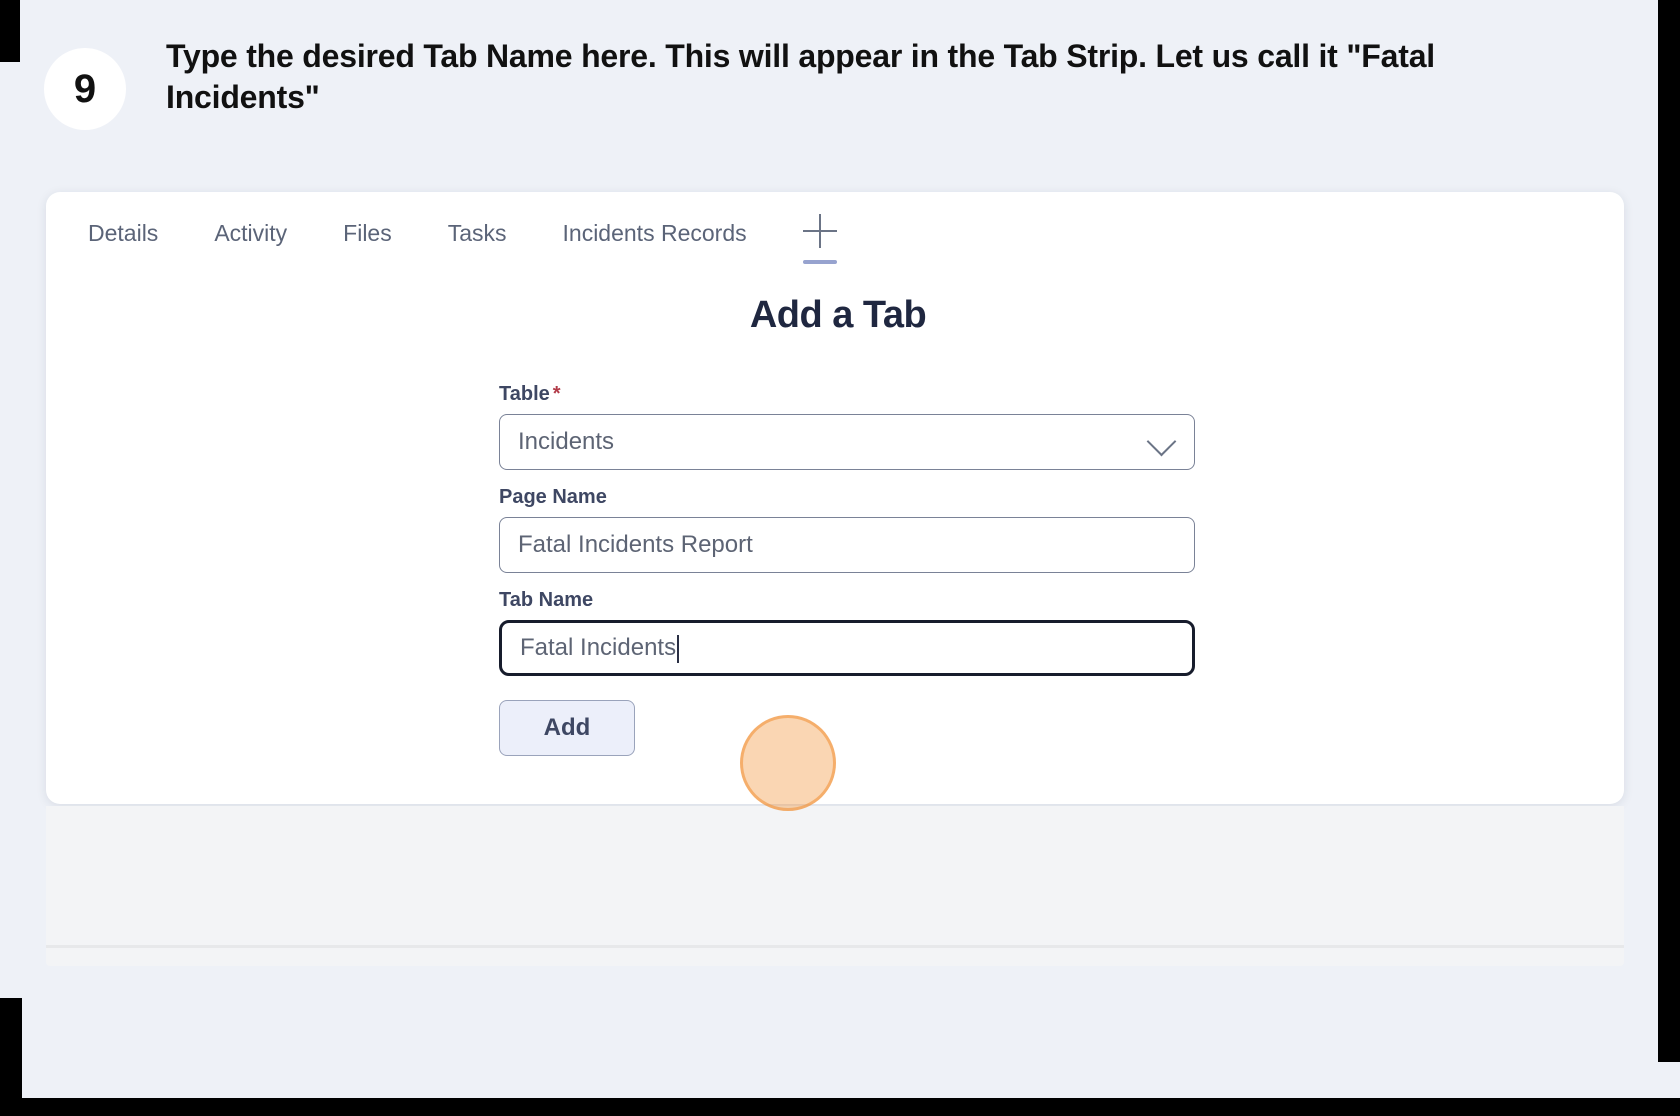 The image size is (1680, 1116). I want to click on tab-files: Files, so click(367, 241).